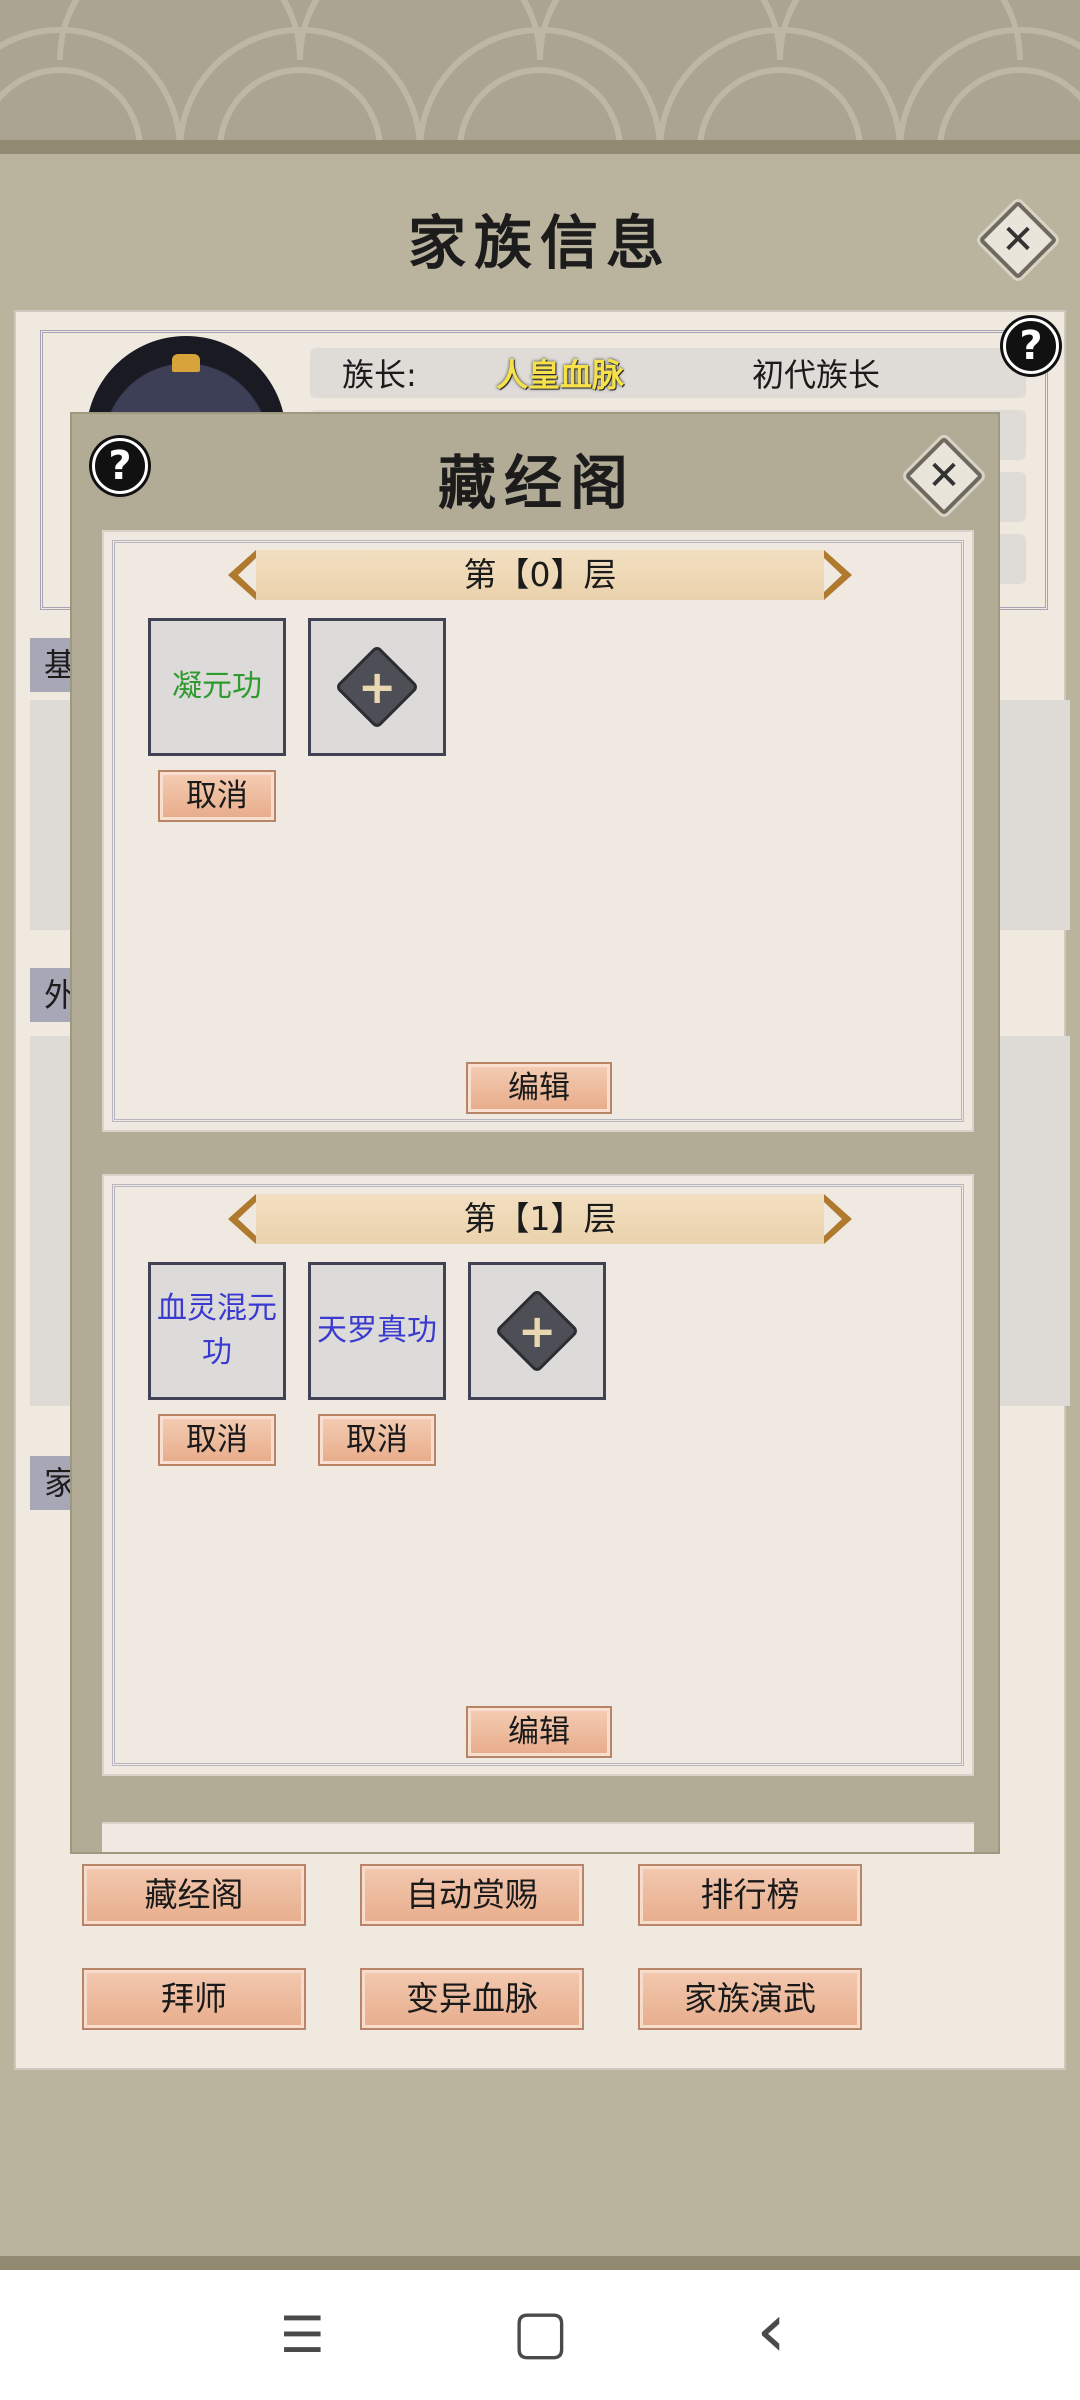 The image size is (1080, 2400). I want to click on layer-header: 第【0】层, so click(540, 575).